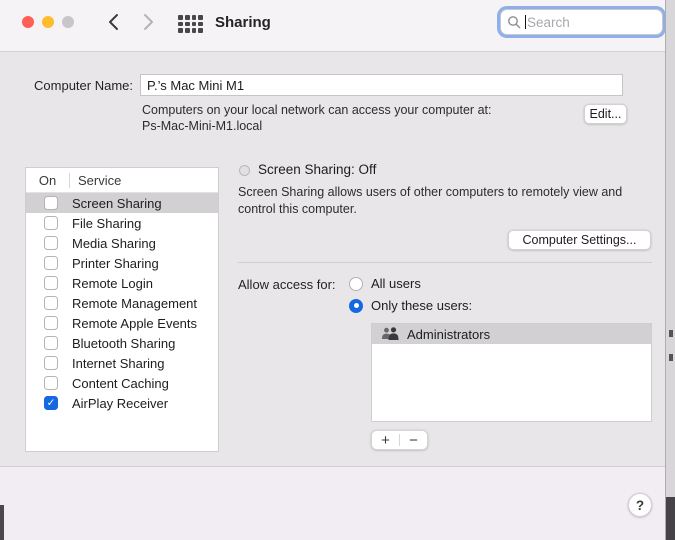 This screenshot has height=540, width=675. What do you see at coordinates (511, 372) in the screenshot?
I see `allowed-users-list: Administrators` at bounding box center [511, 372].